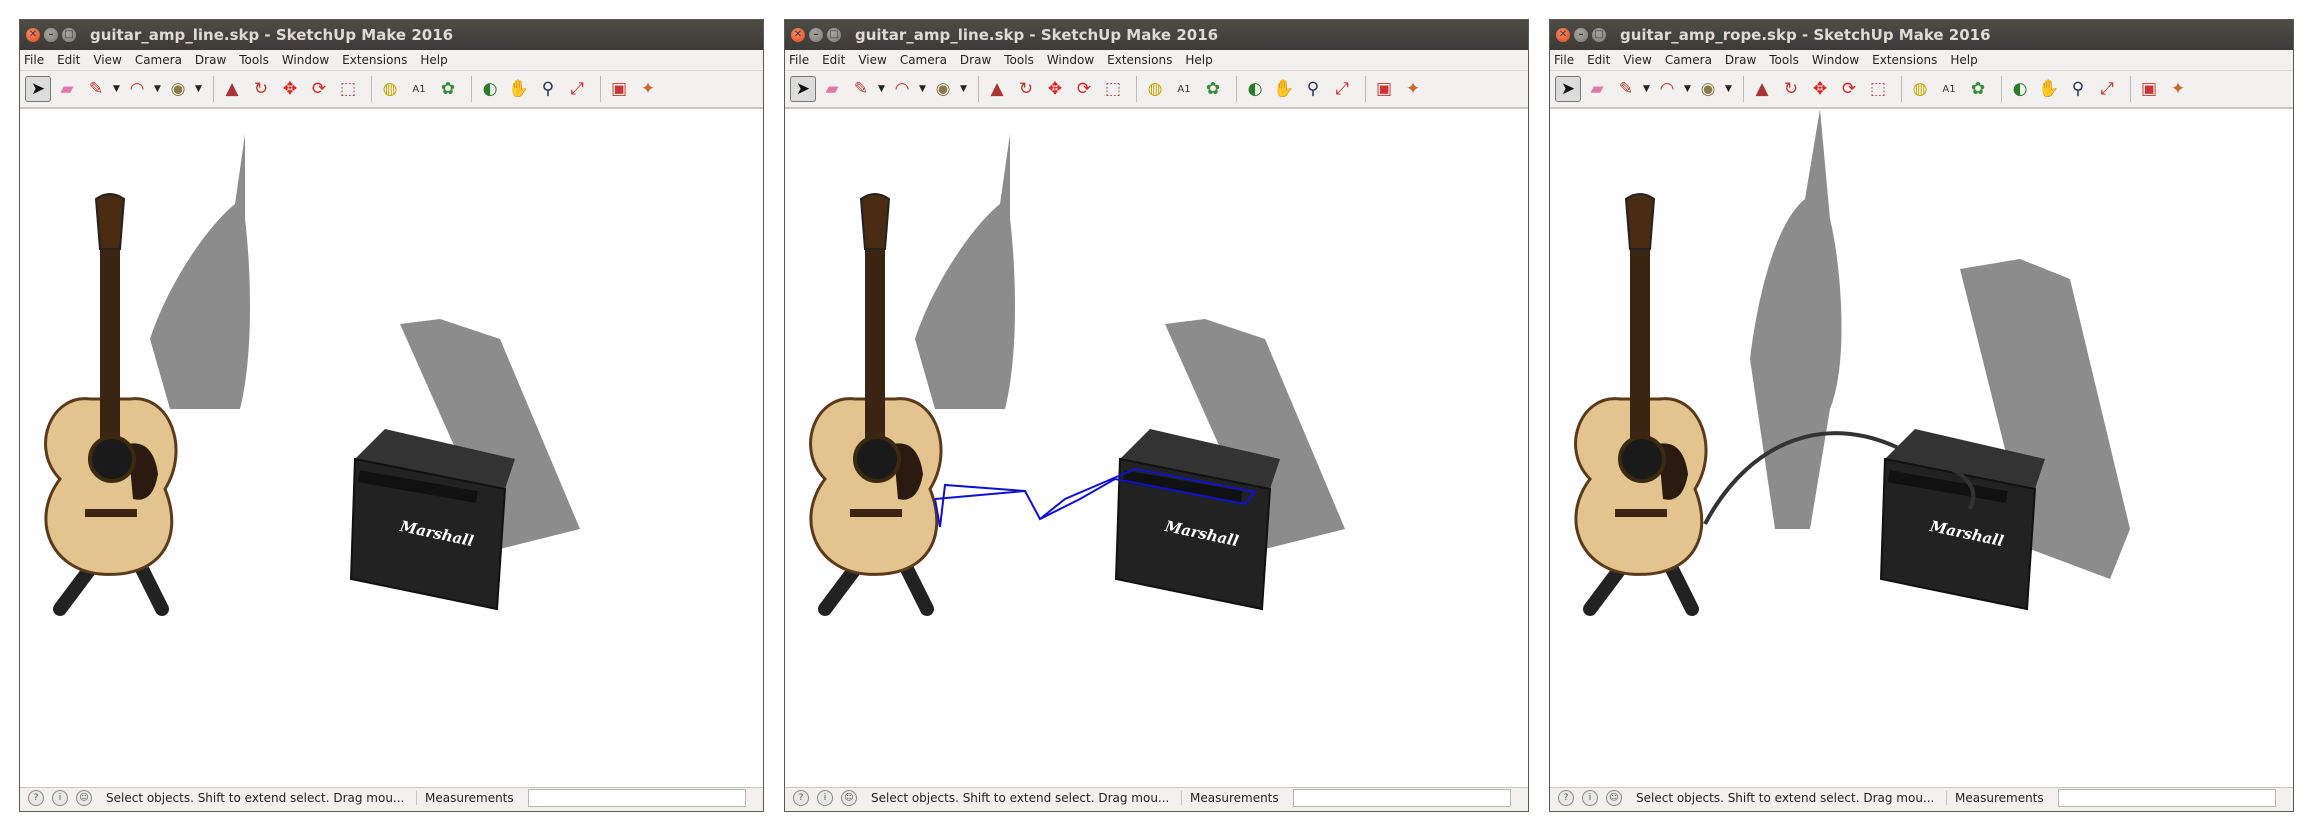  Describe the element at coordinates (1055, 89) in the screenshot. I see `move-icon: ✥` at that location.